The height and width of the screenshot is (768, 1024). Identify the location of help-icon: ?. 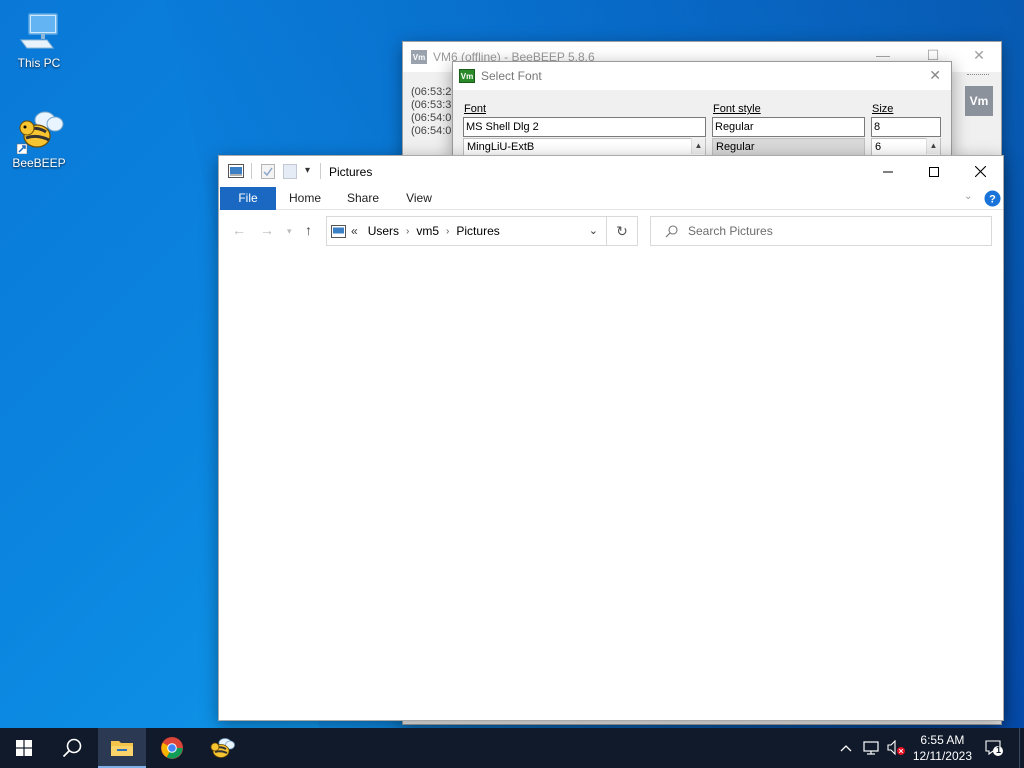
(992, 198).